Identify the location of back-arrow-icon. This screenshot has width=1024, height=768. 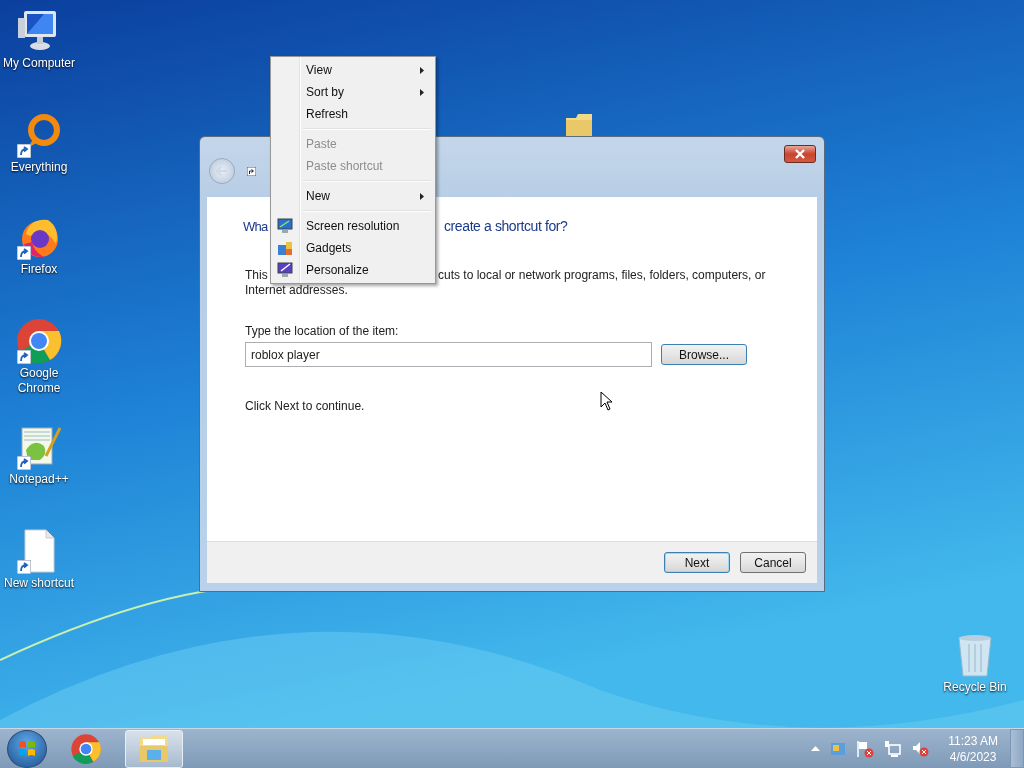
(222, 171).